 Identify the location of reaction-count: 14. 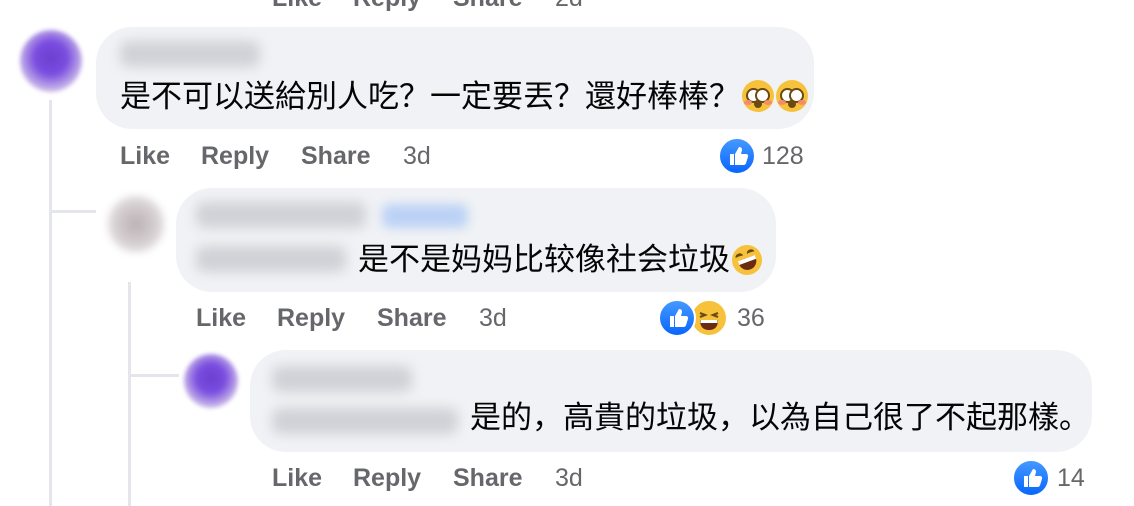
(1071, 478).